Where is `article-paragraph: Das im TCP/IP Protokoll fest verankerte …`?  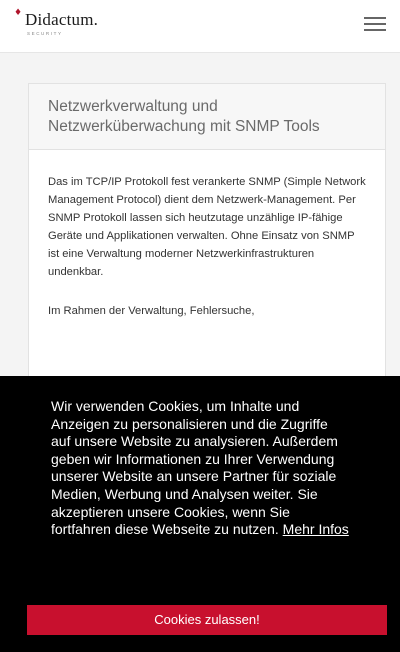 article-paragraph: Das im TCP/IP Protokoll fest verankerte … is located at coordinates (207, 227).